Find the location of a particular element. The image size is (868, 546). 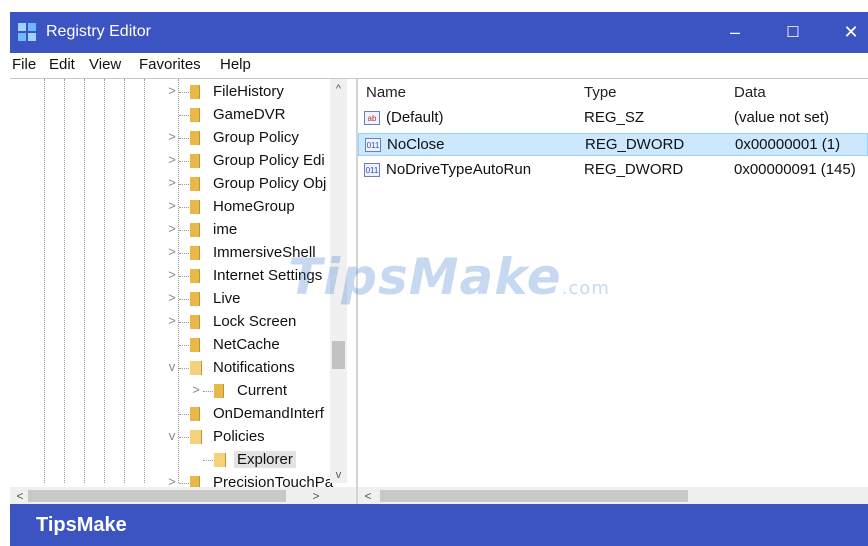

tree-item-label: NetCache is located at coordinates (246, 344).